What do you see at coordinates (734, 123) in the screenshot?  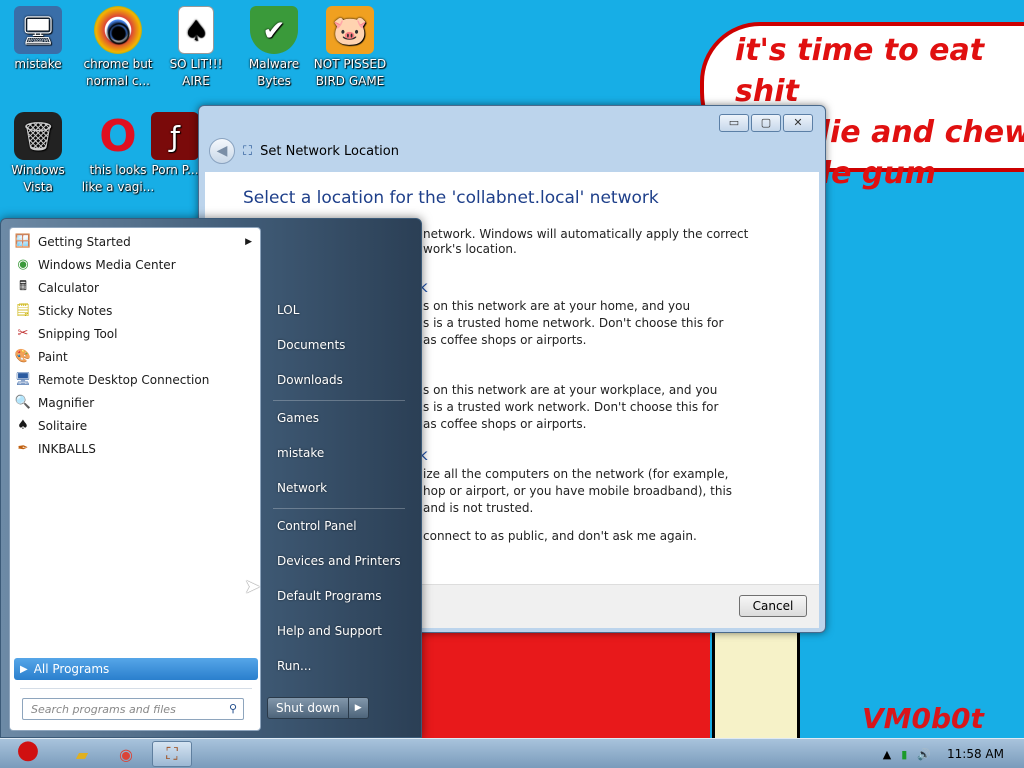 I see `minimize-button: ▭` at bounding box center [734, 123].